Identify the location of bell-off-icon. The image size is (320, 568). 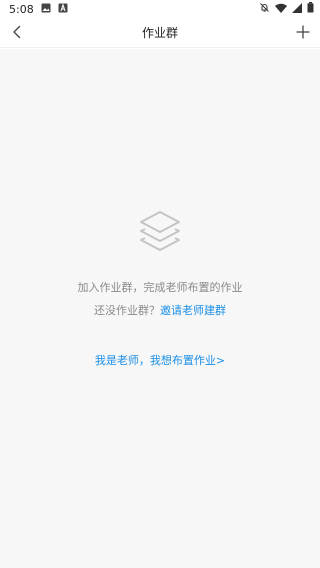
(264, 9).